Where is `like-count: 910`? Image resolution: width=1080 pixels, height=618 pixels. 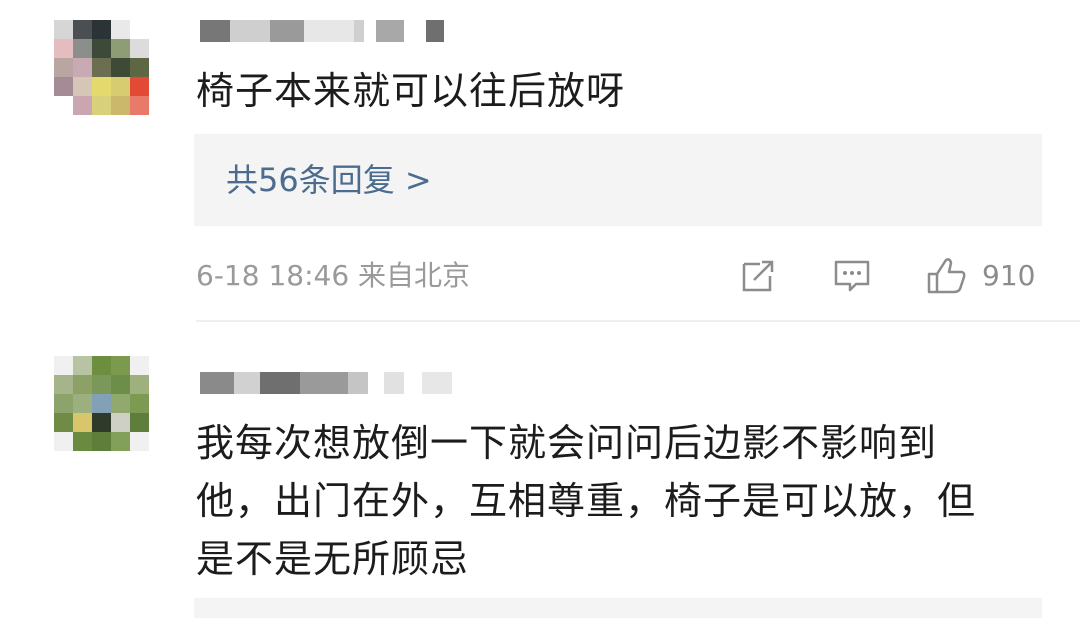 like-count: 910 is located at coordinates (1009, 275).